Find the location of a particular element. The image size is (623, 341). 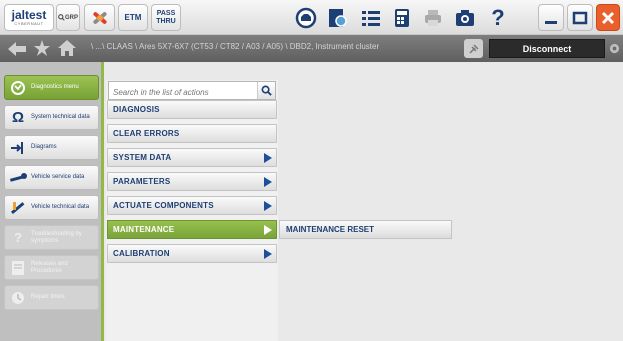

action-label: CLEAR ERRORS is located at coordinates (146, 133).